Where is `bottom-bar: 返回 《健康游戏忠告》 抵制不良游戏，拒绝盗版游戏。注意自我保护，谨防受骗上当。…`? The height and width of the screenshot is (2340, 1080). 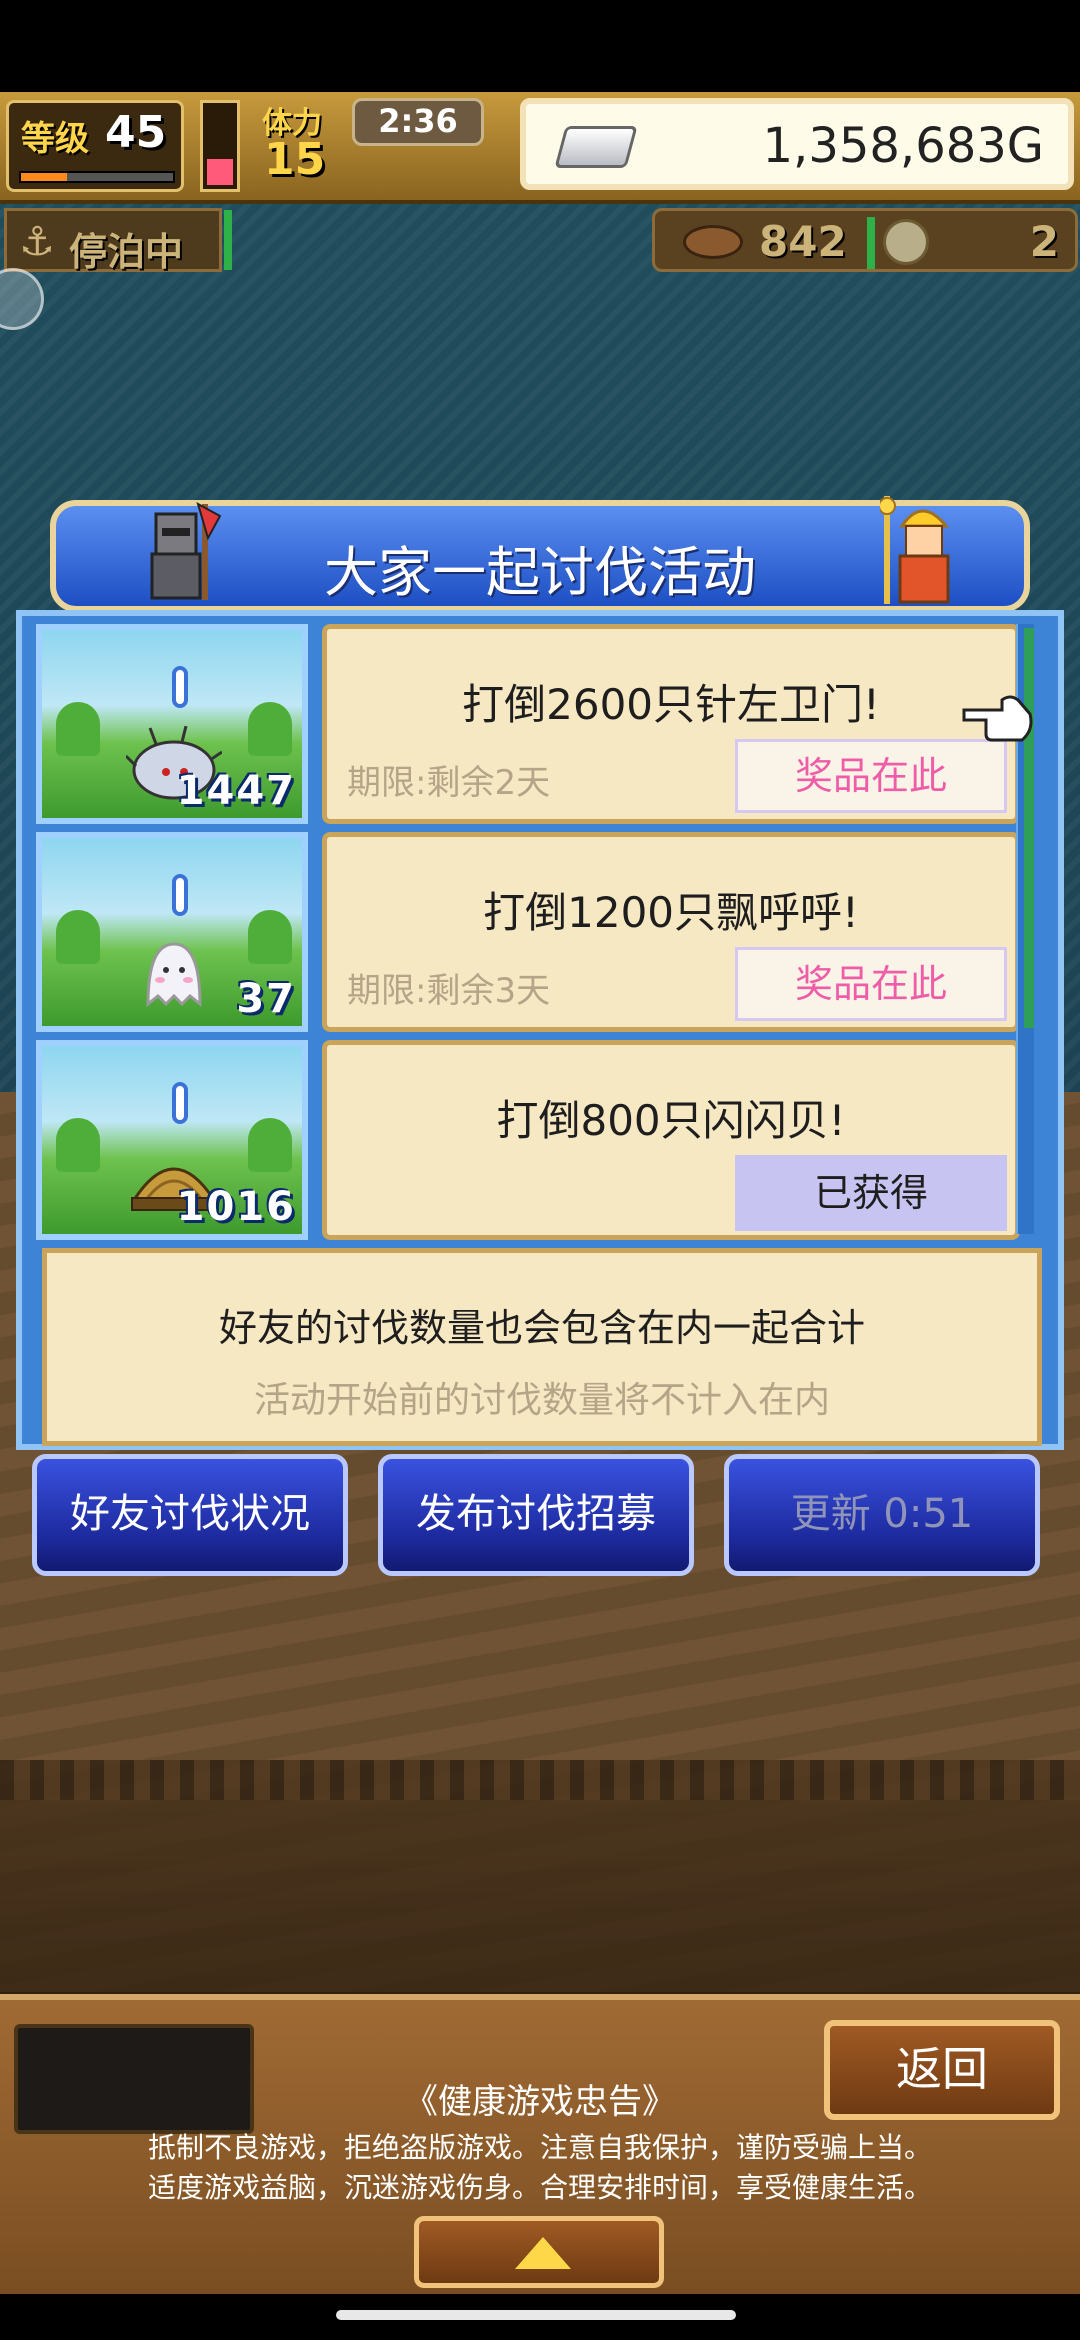
bottom-bar: 返回 《健康游戏忠告》 抵制不良游戏，拒绝盗版游戏。注意自我保护，谨防受骗上当。… is located at coordinates (540, 2144).